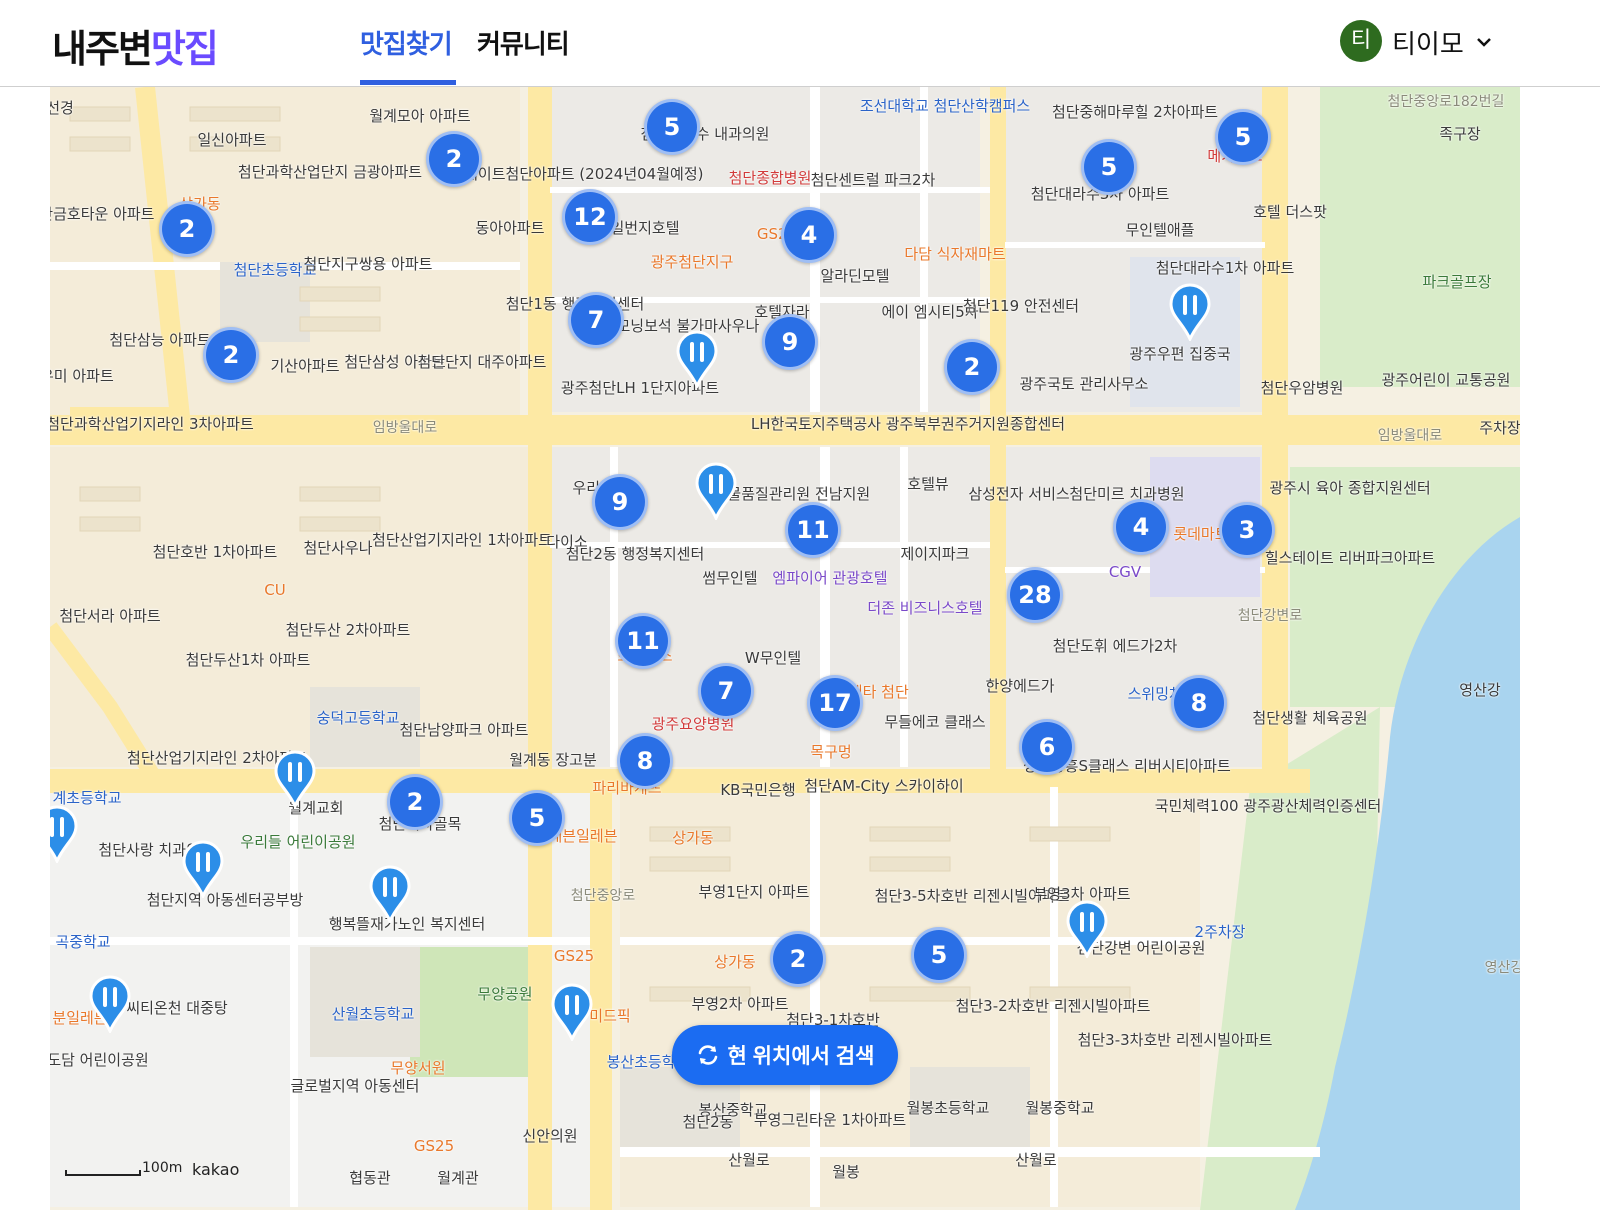 The image size is (1600, 1210). Describe the element at coordinates (184, 49) in the screenshot. I see `logo-text-part2: 맛집` at that location.